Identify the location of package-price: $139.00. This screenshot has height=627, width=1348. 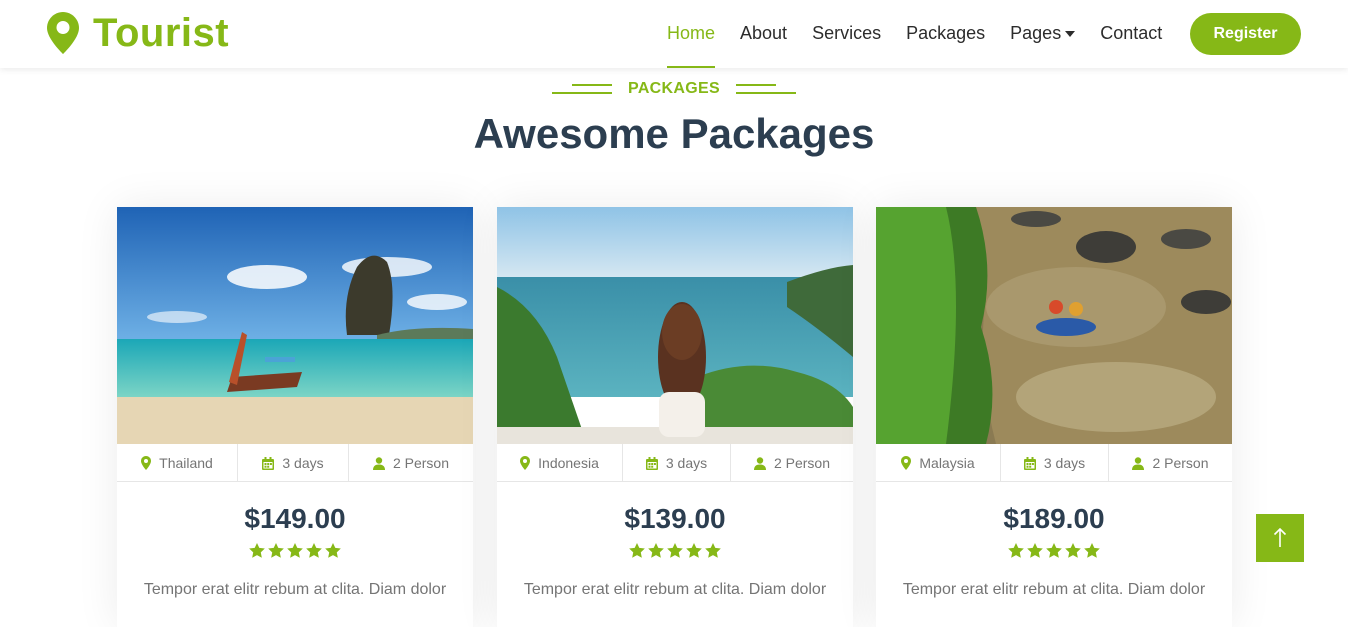
(675, 518).